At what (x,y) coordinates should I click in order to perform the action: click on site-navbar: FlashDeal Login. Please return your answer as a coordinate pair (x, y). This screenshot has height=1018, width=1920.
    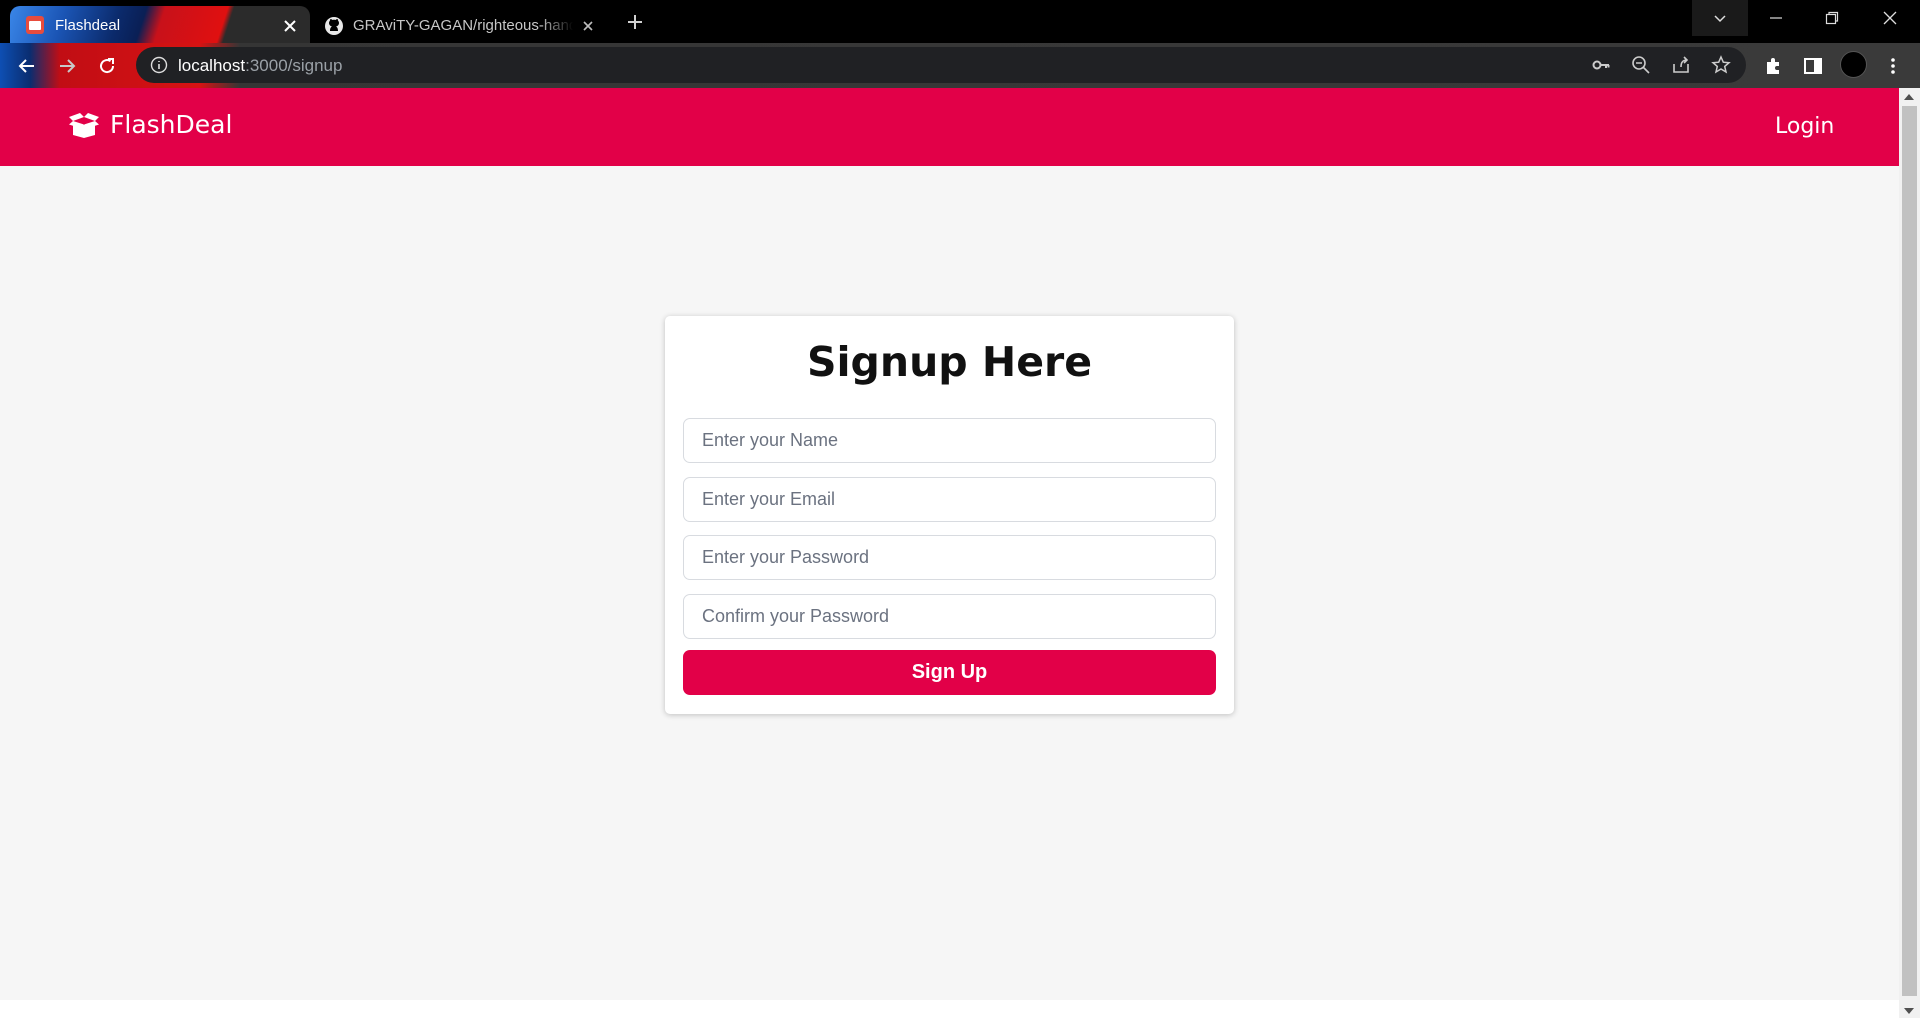
    Looking at the image, I should click on (949, 127).